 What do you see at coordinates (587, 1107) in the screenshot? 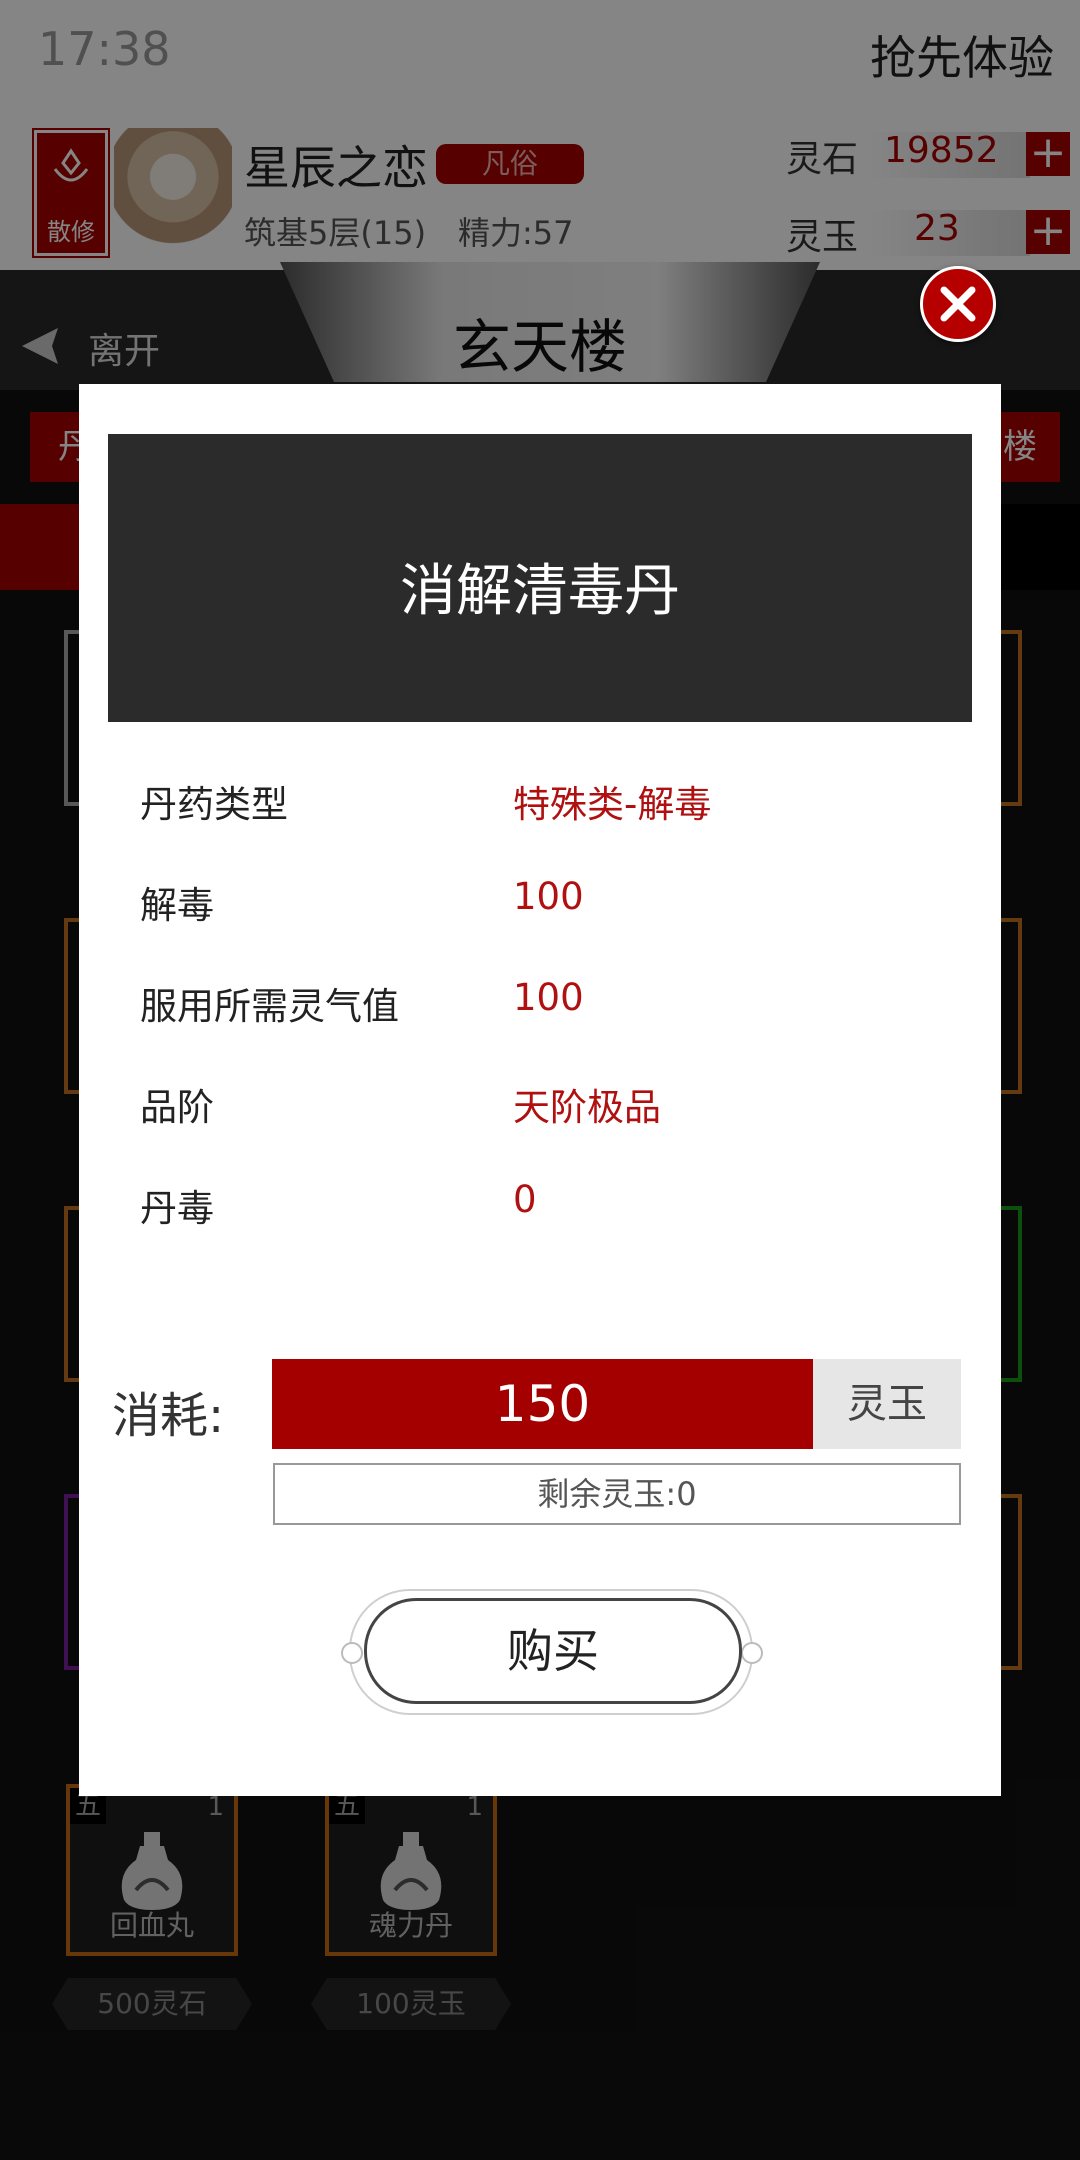
I see `attr-value: 天阶极品` at bounding box center [587, 1107].